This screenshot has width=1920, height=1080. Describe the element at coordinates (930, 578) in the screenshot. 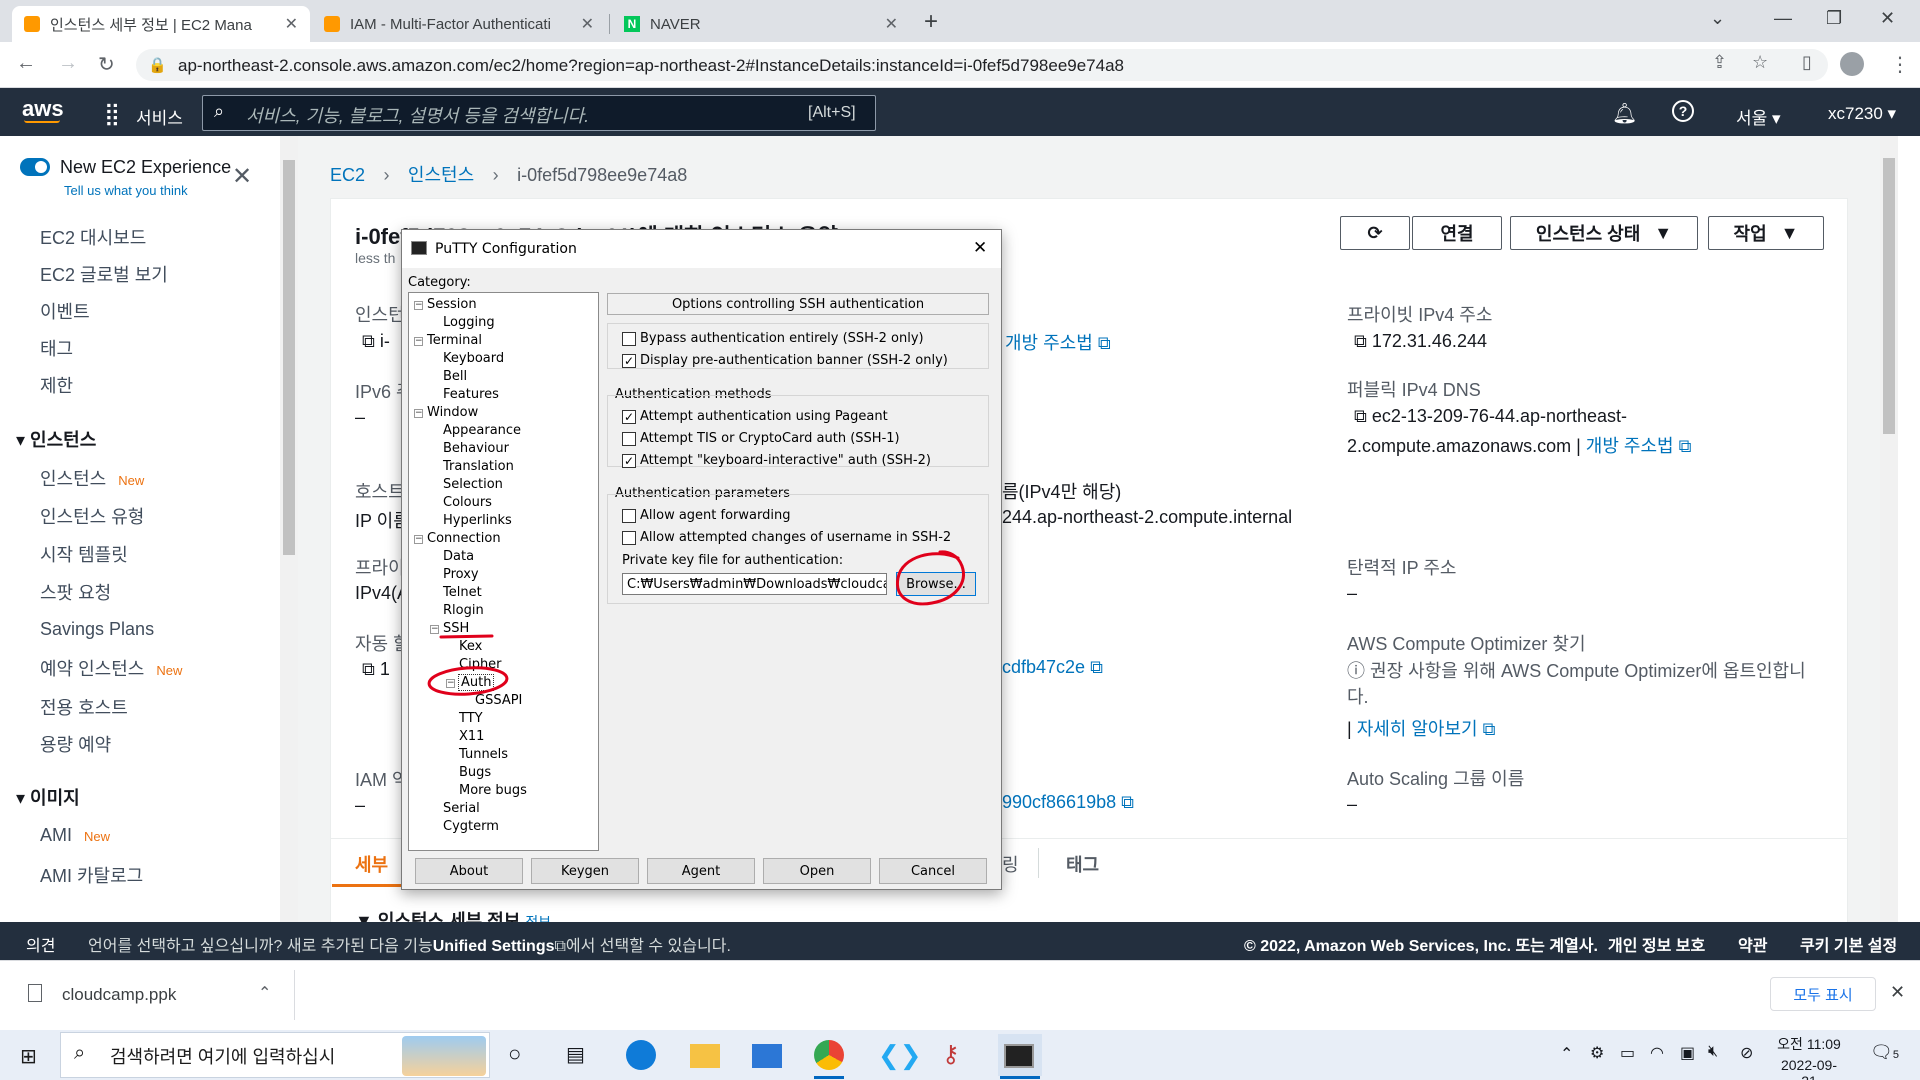

I see `browse-circle-annotation` at that location.